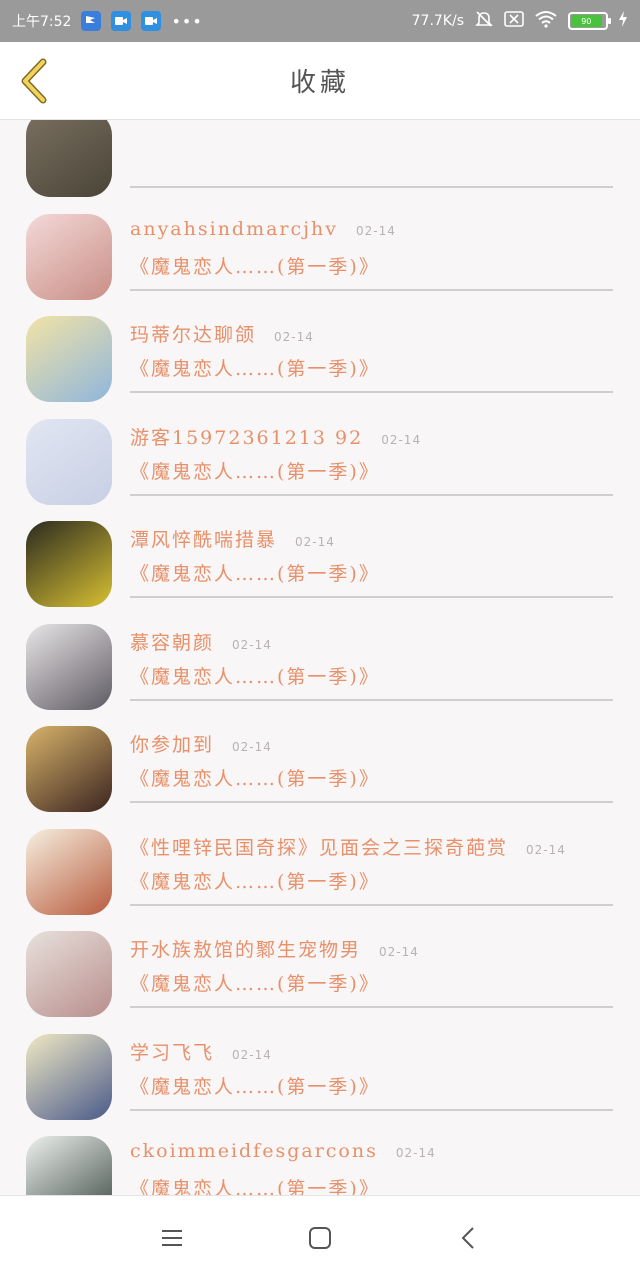 Image resolution: width=640 pixels, height=1280 pixels. I want to click on chevron-left-icon, so click(34, 81).